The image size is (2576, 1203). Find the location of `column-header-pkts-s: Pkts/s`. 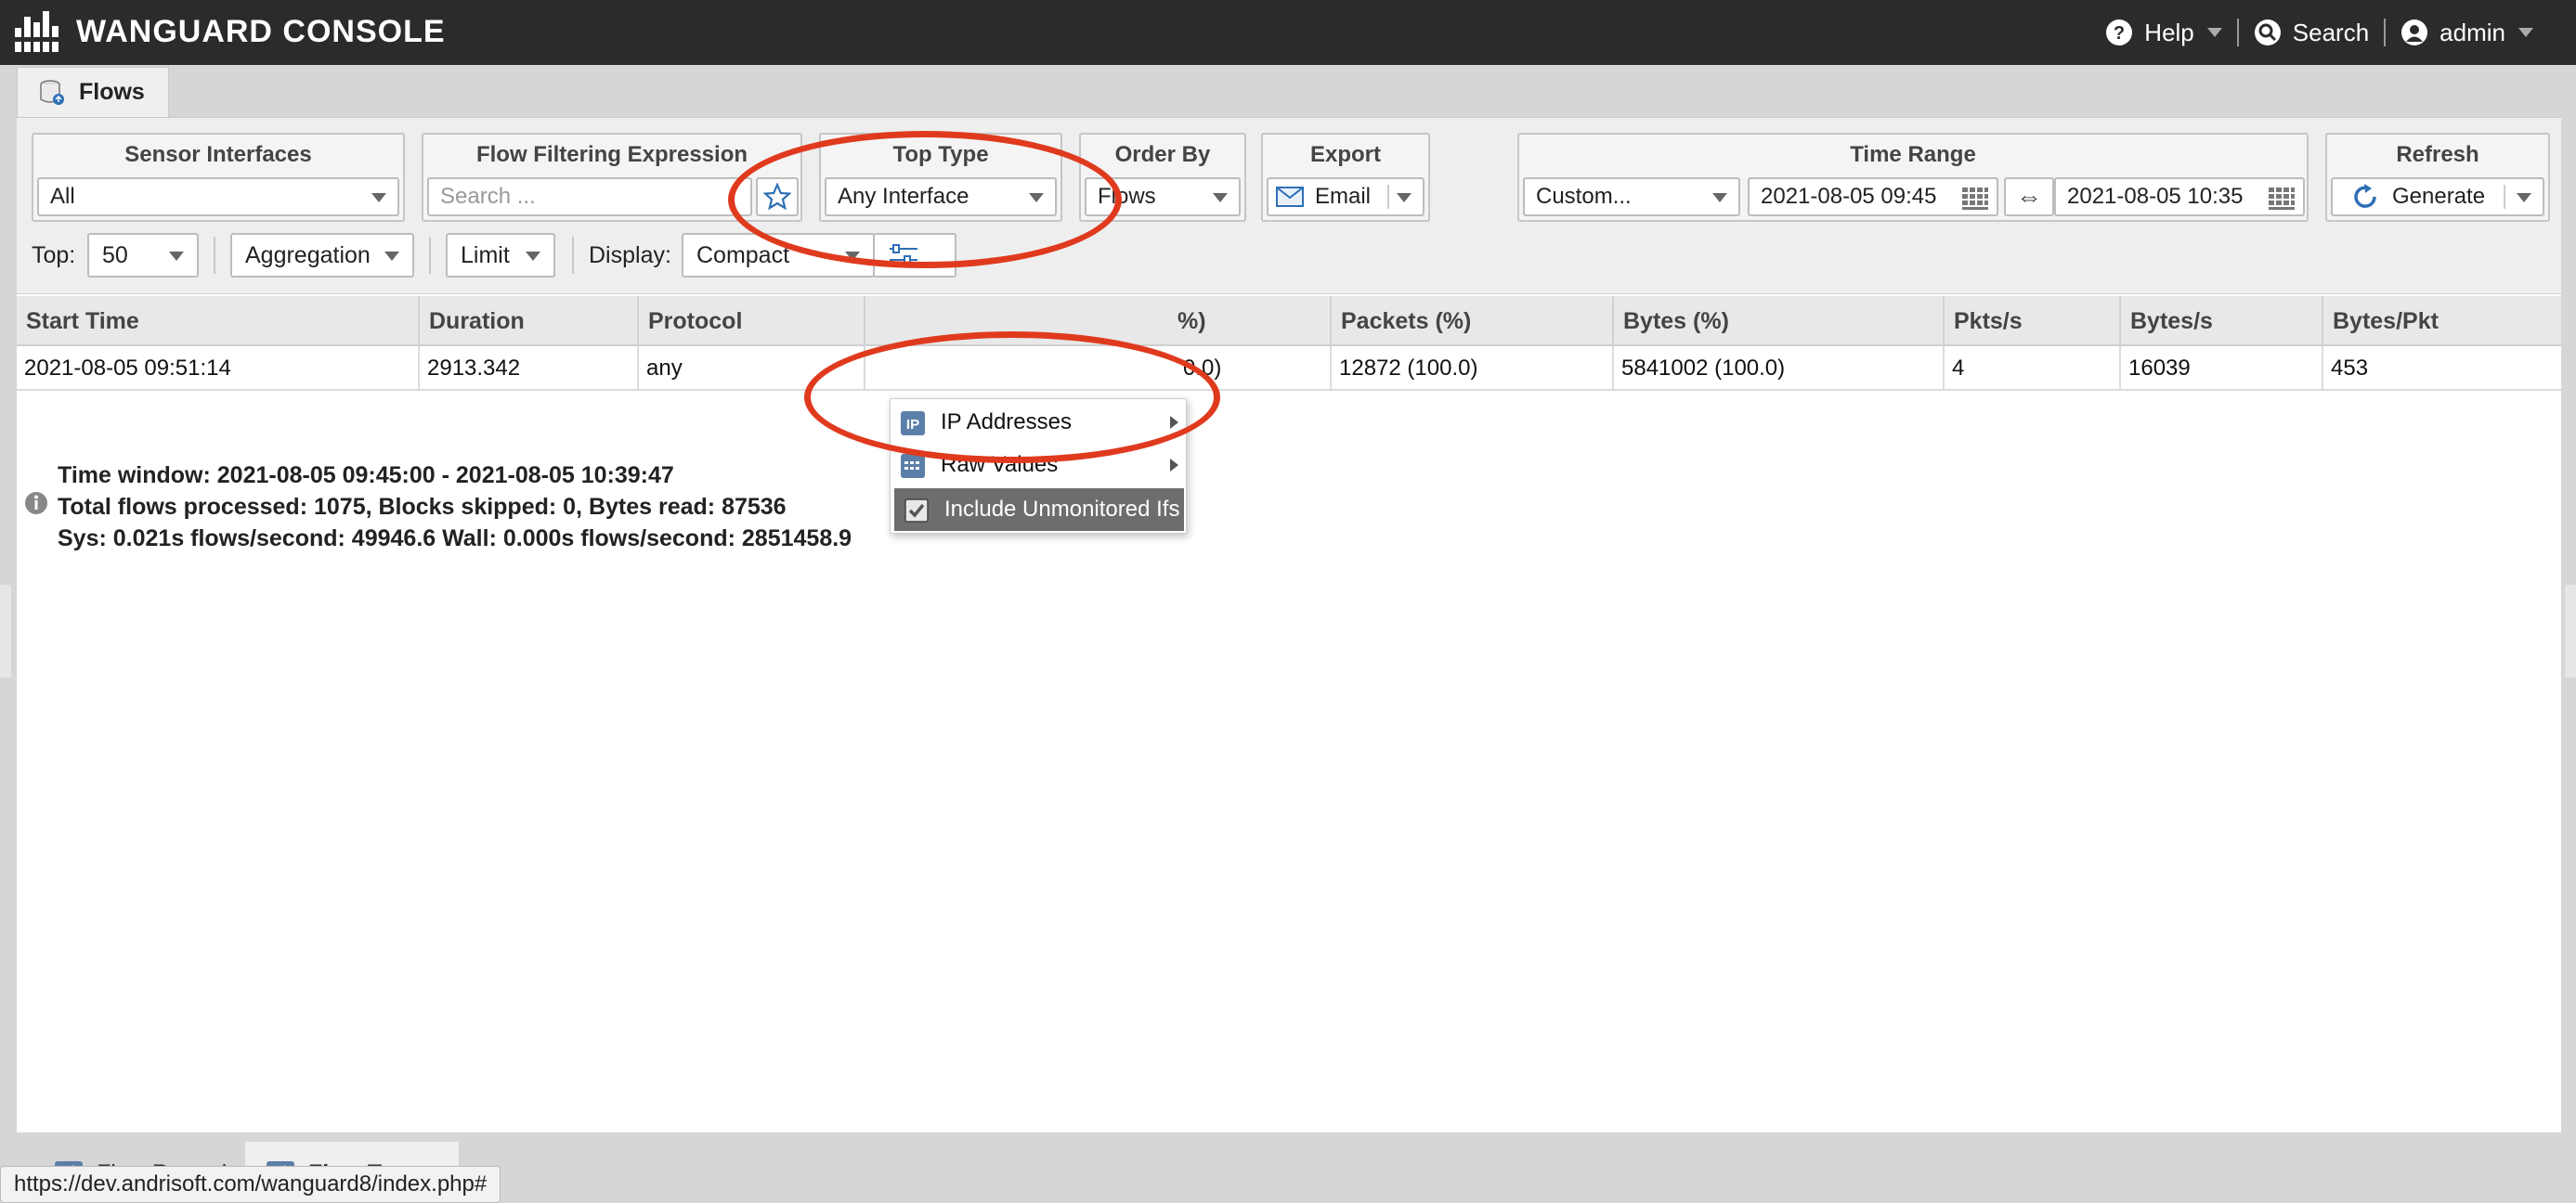

column-header-pkts-s: Pkts/s is located at coordinates (2033, 321).